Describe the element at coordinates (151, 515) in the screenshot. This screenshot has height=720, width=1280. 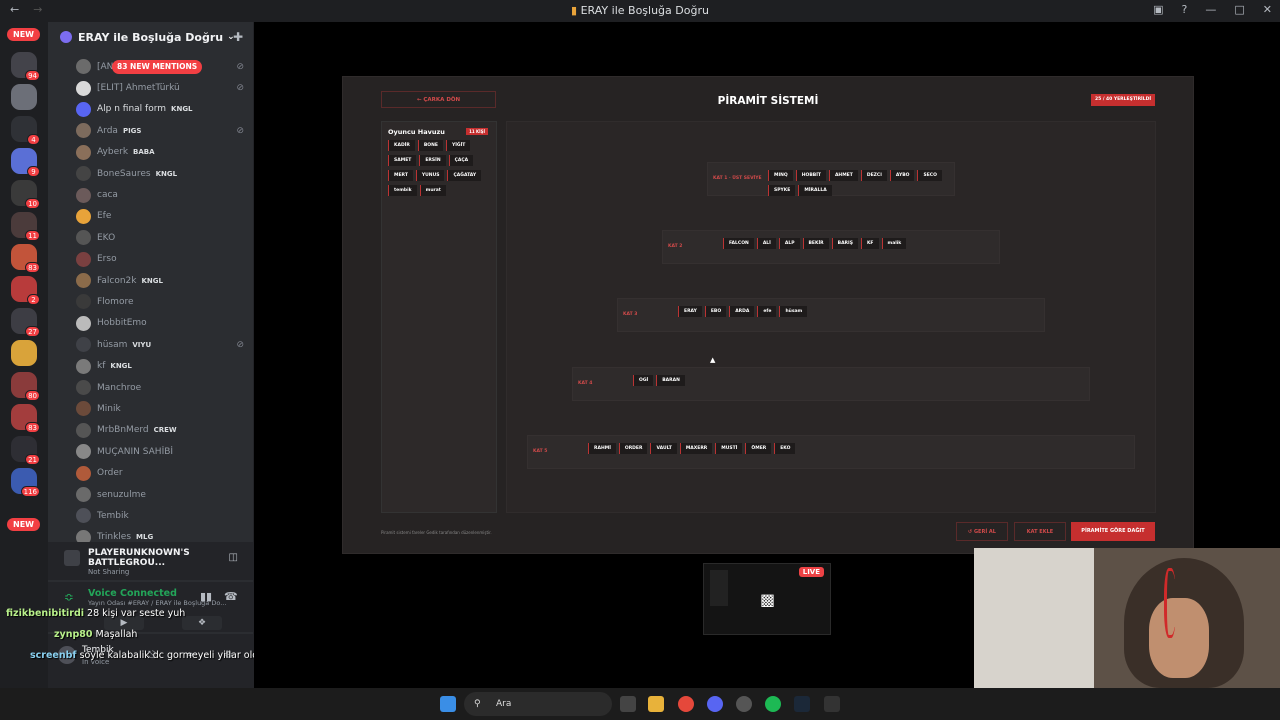
I see `member-row: Tembik` at that location.